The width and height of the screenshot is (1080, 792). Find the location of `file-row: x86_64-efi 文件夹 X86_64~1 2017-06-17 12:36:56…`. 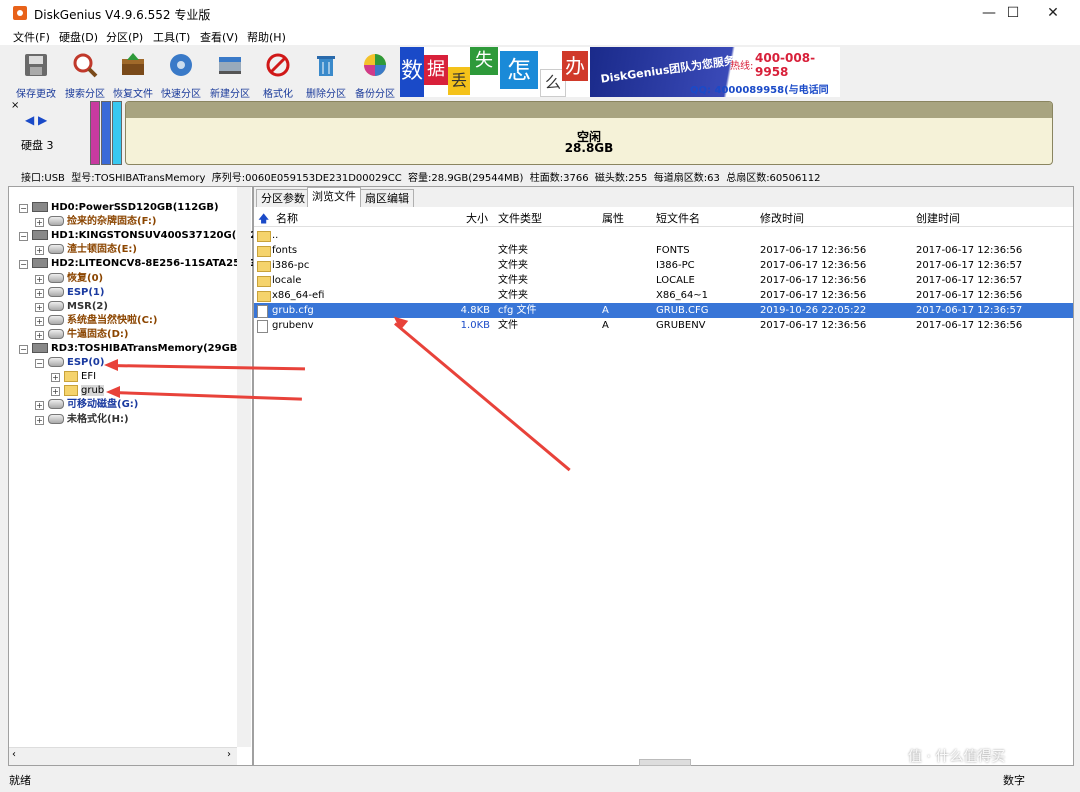

file-row: x86_64-efi 文件夹 X86_64~1 2017-06-17 12:36:56… is located at coordinates (663, 295).